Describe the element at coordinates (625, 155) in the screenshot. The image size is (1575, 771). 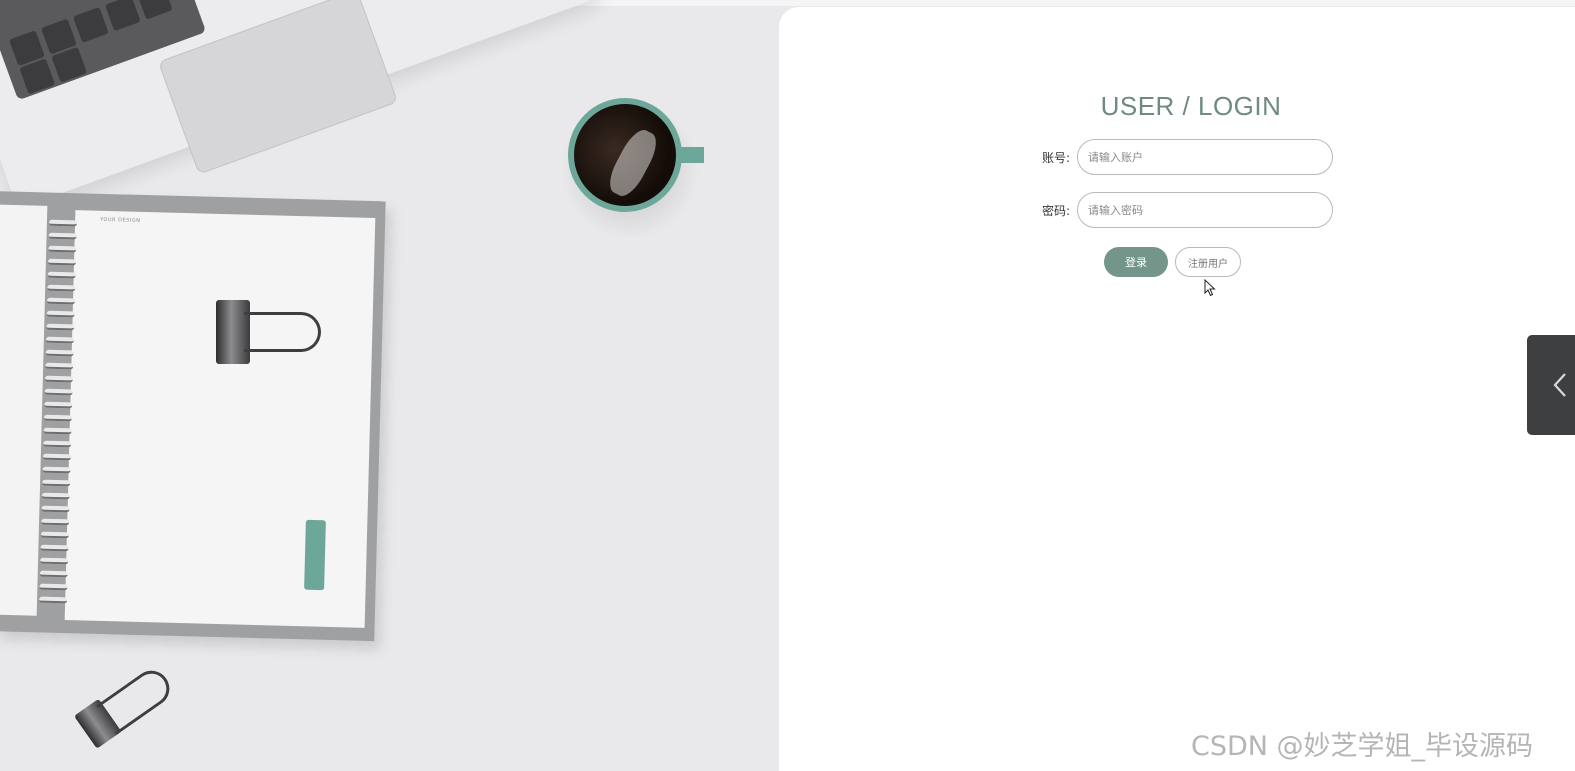
I see `coffee-cup-image` at that location.